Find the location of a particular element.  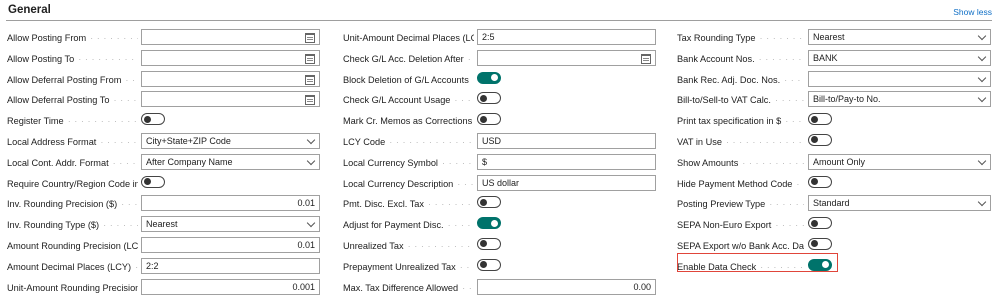

unit-amount-decimal-places-lcy-input: 2:5 is located at coordinates (566, 37).